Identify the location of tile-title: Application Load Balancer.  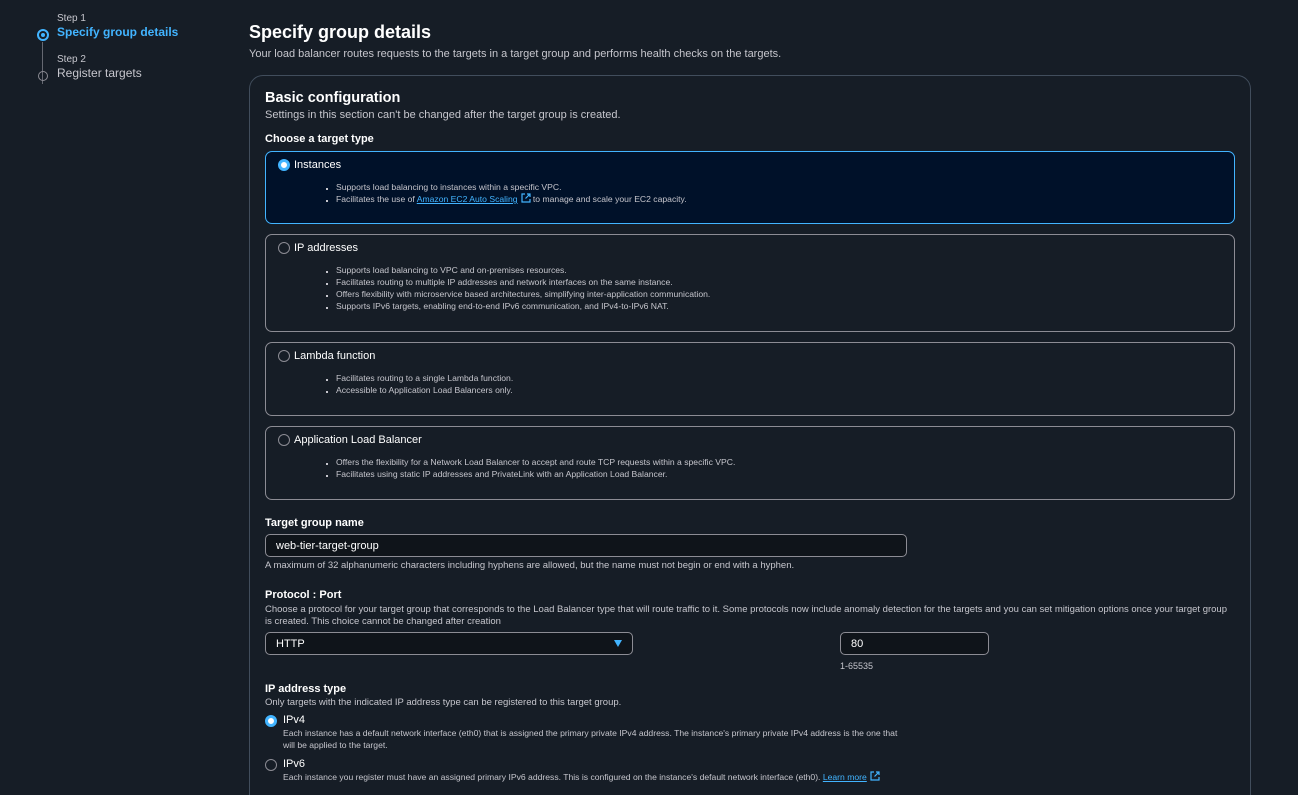
(358, 440).